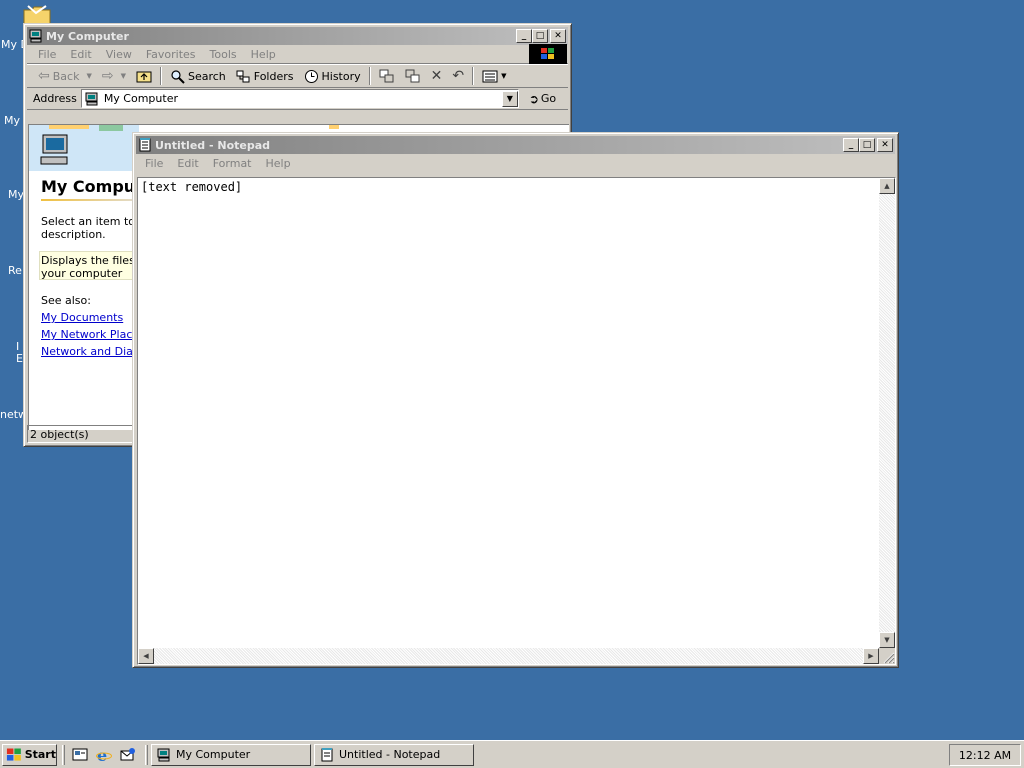 The width and height of the screenshot is (1024, 768). I want to click on resize-grip-icon, so click(889, 658).